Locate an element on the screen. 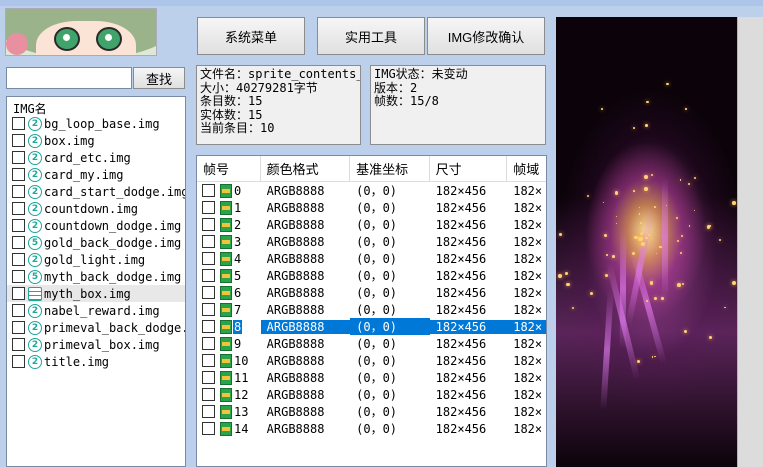 The height and width of the screenshot is (467, 763). frame-row: 10 ARGB8888 (0，0) 182×456 182× is located at coordinates (371, 360).